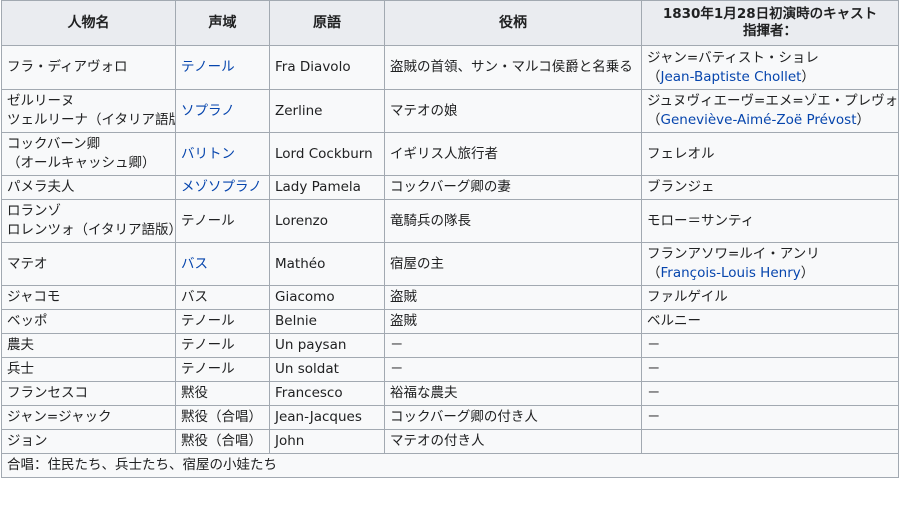 This screenshot has height=507, width=899. What do you see at coordinates (20, 369) in the screenshot?
I see `role-name-line: 兵士` at bounding box center [20, 369].